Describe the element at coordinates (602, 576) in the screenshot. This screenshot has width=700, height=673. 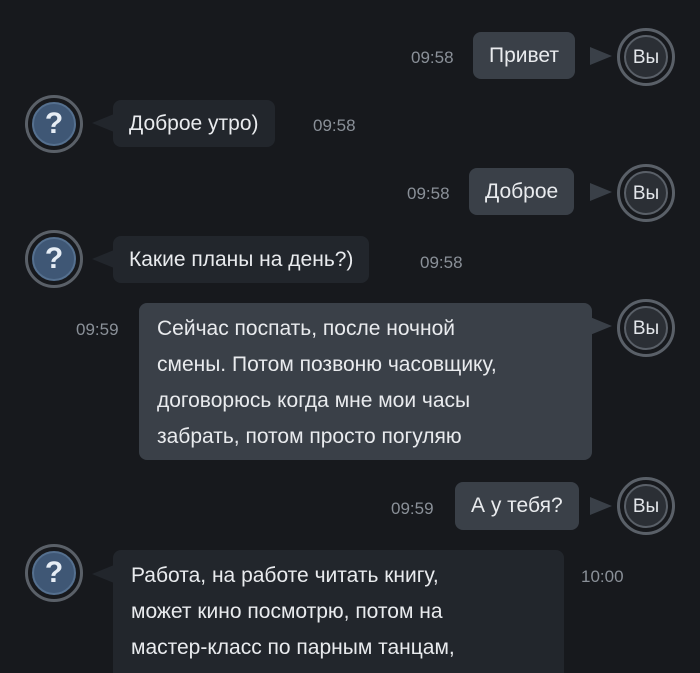
I see `message-time: 10:00` at that location.